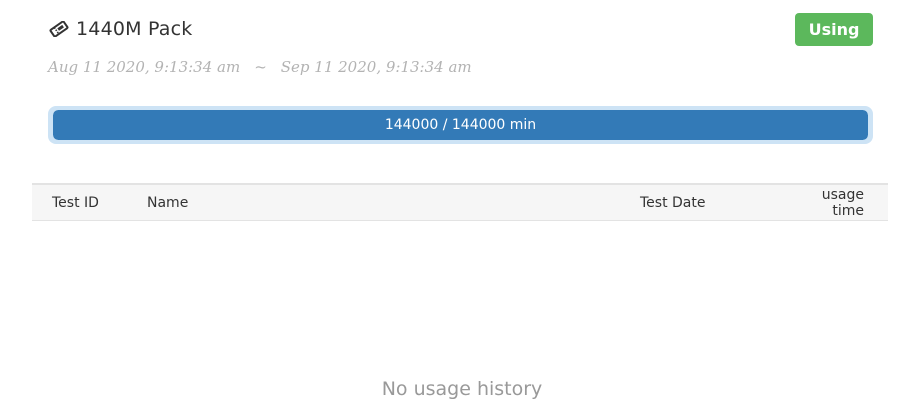 This screenshot has height=420, width=924. Describe the element at coordinates (834, 29) in the screenshot. I see `status-badge: Using` at that location.